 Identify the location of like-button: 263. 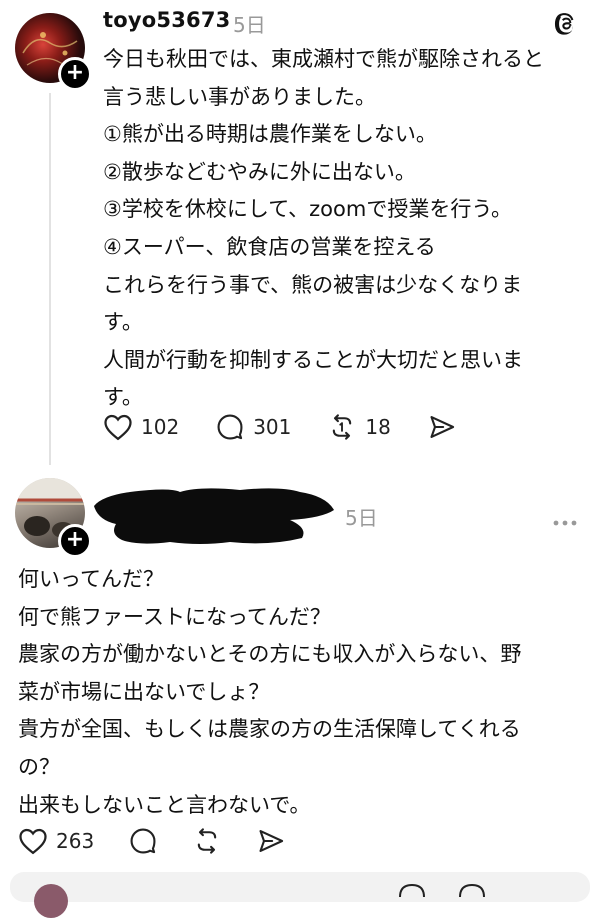
(56, 841).